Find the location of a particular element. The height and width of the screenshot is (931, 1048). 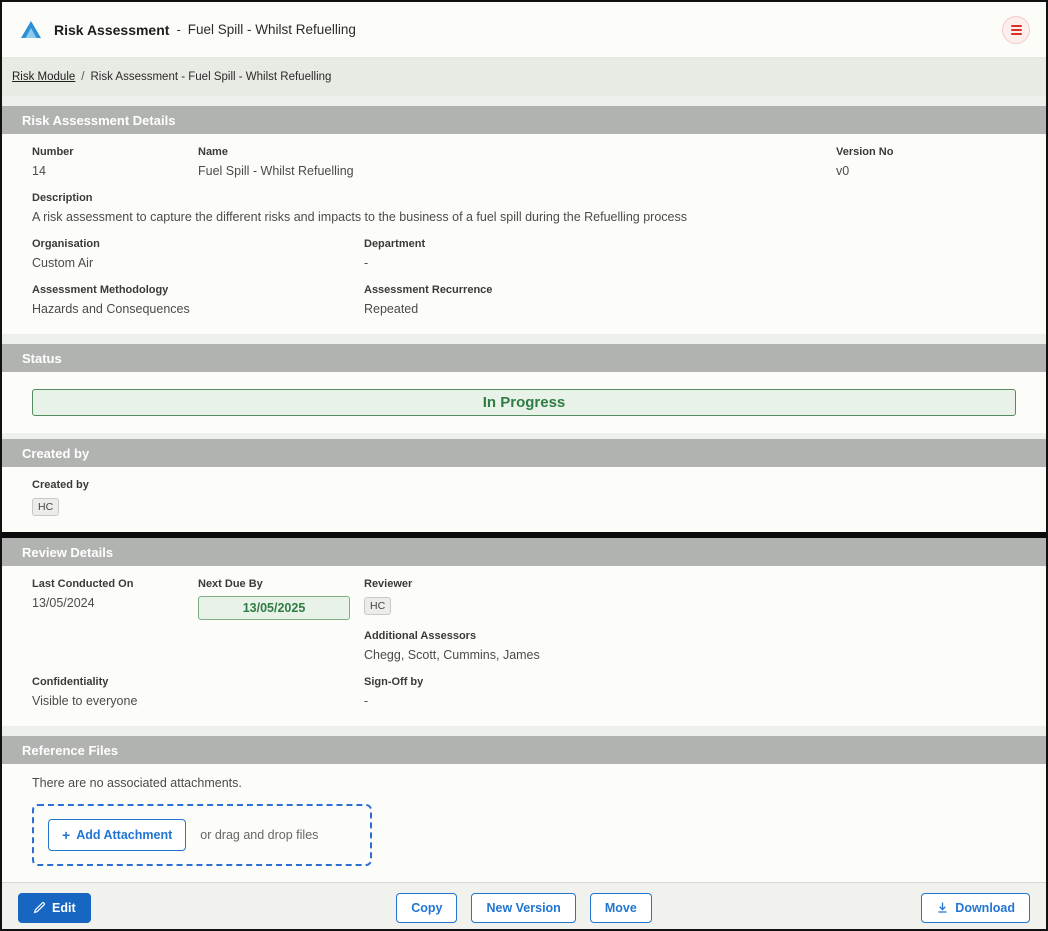

add-attachment-button: + Add Attachment is located at coordinates (117, 835).